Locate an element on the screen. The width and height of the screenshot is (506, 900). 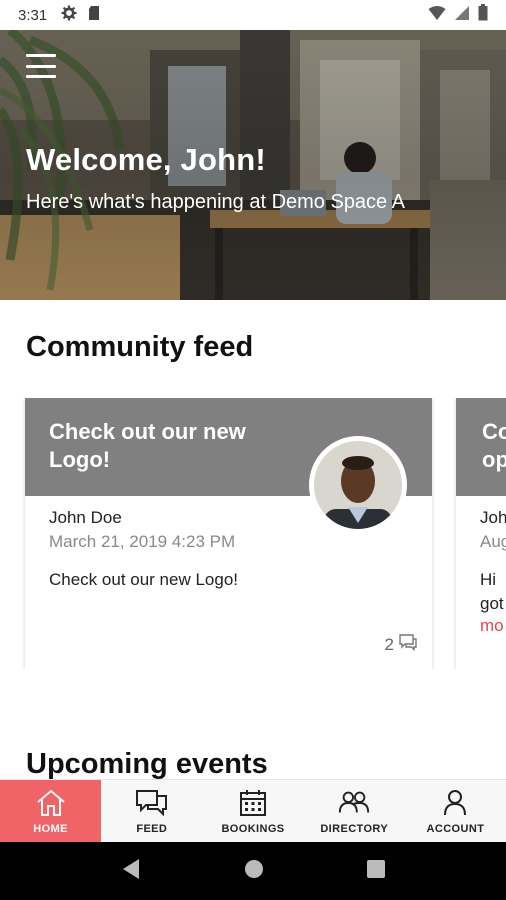
feed-card: Co op Joh Aug Hi got mo is located at coordinates (481, 534).